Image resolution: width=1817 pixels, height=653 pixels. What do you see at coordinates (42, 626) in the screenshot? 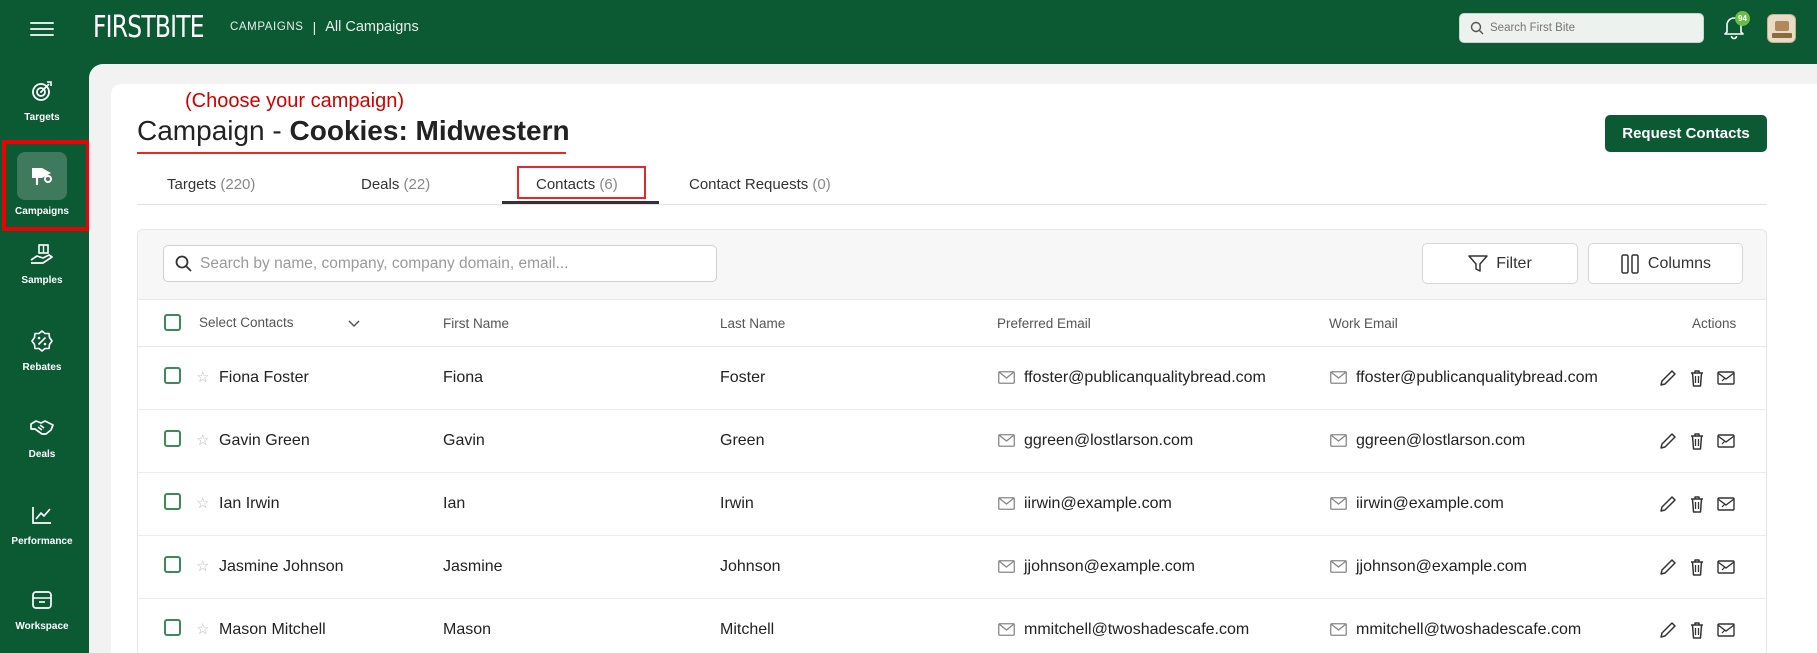
I see `sidebar-item-label: Workspace` at bounding box center [42, 626].